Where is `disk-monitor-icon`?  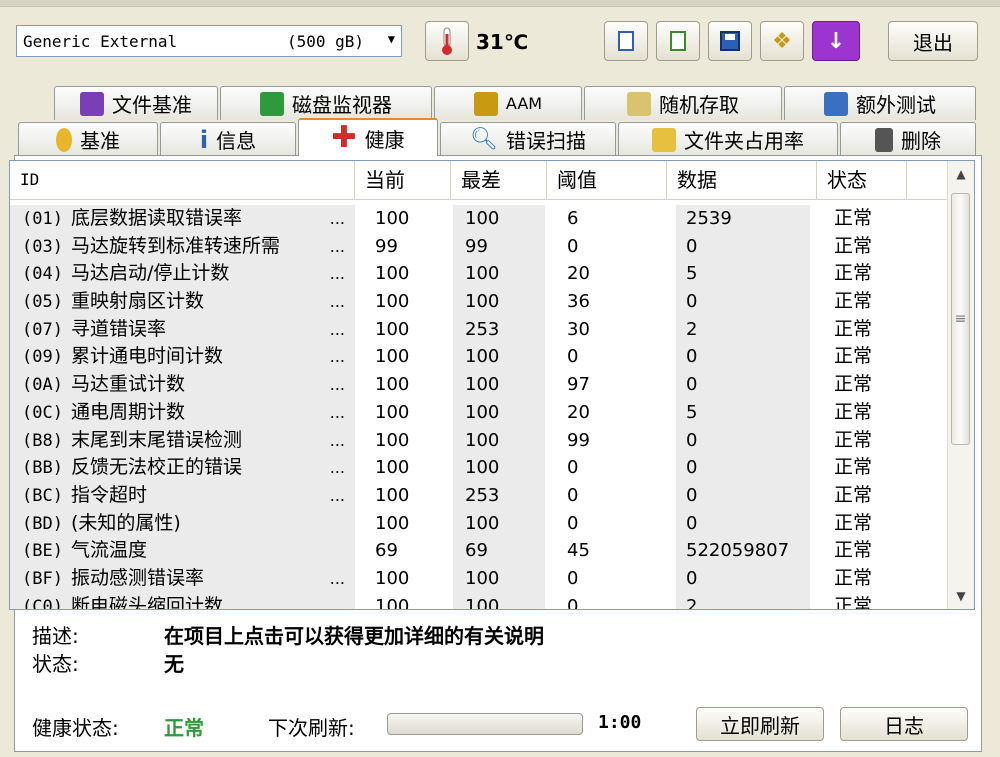
disk-monitor-icon is located at coordinates (272, 103).